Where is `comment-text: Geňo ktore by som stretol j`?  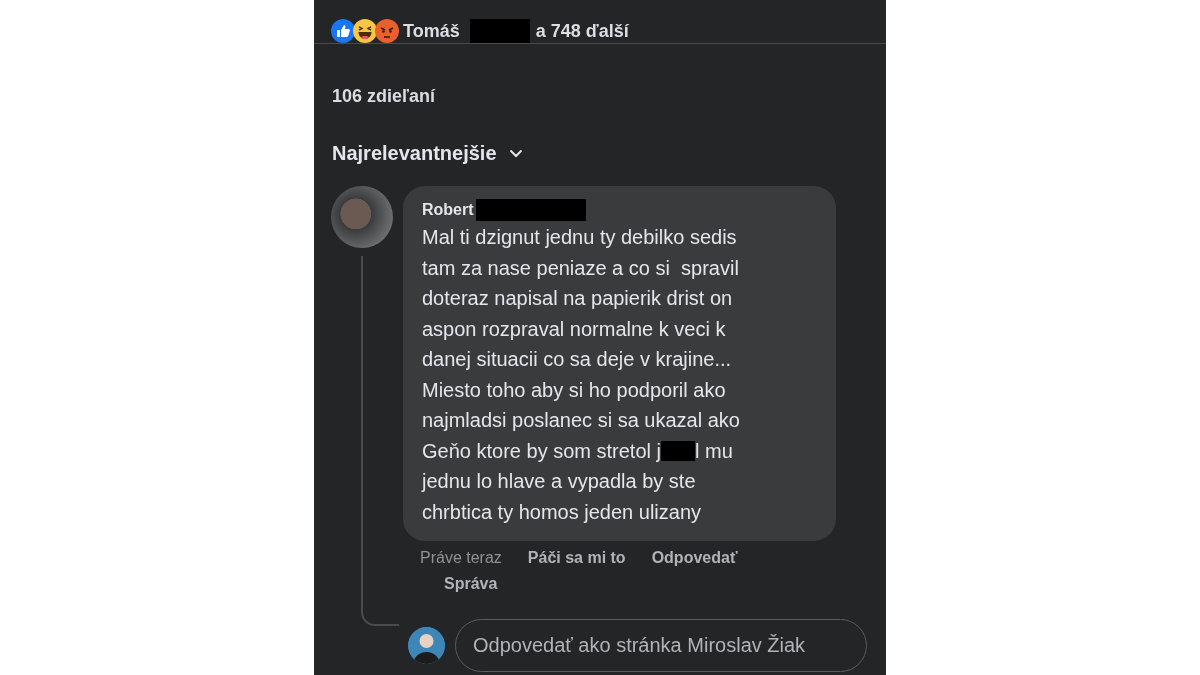
comment-text: Geňo ktore by som stretol j is located at coordinates (541, 451).